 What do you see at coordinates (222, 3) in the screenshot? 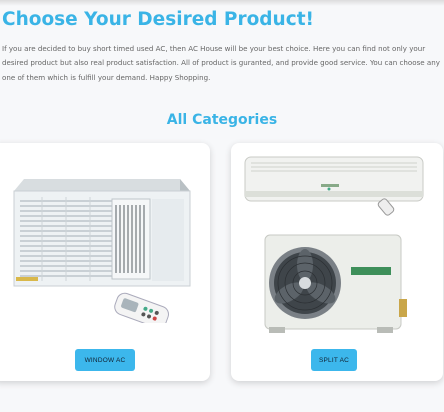
I see `top-shadow` at bounding box center [222, 3].